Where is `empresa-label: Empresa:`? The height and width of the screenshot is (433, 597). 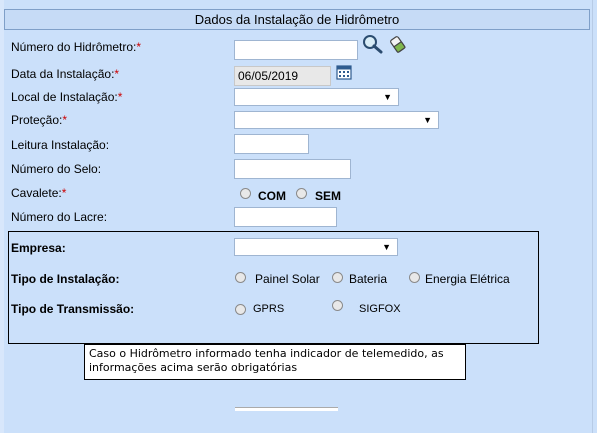
empresa-label: Empresa: is located at coordinates (38, 248).